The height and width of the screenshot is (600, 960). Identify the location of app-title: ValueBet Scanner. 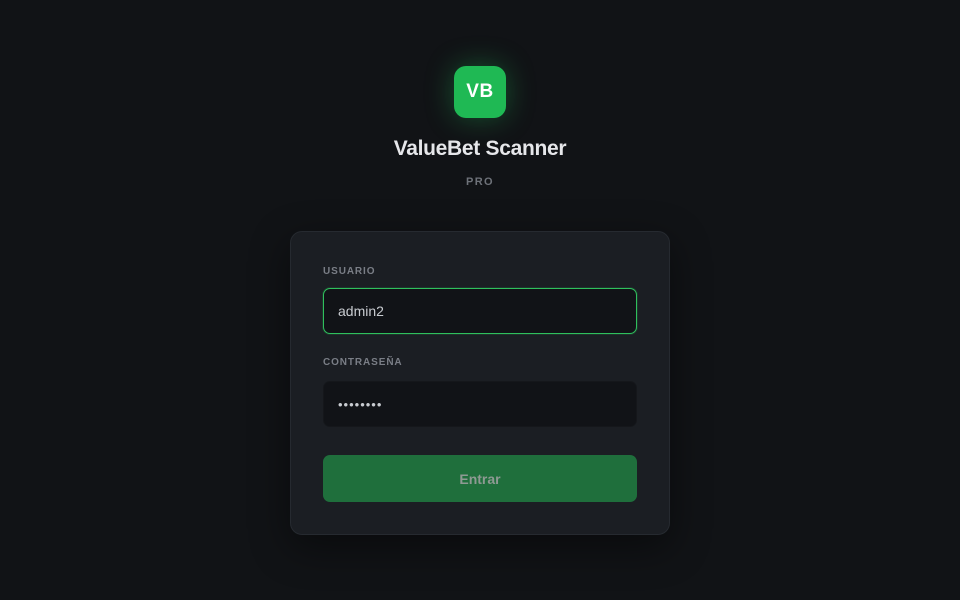
(480, 148).